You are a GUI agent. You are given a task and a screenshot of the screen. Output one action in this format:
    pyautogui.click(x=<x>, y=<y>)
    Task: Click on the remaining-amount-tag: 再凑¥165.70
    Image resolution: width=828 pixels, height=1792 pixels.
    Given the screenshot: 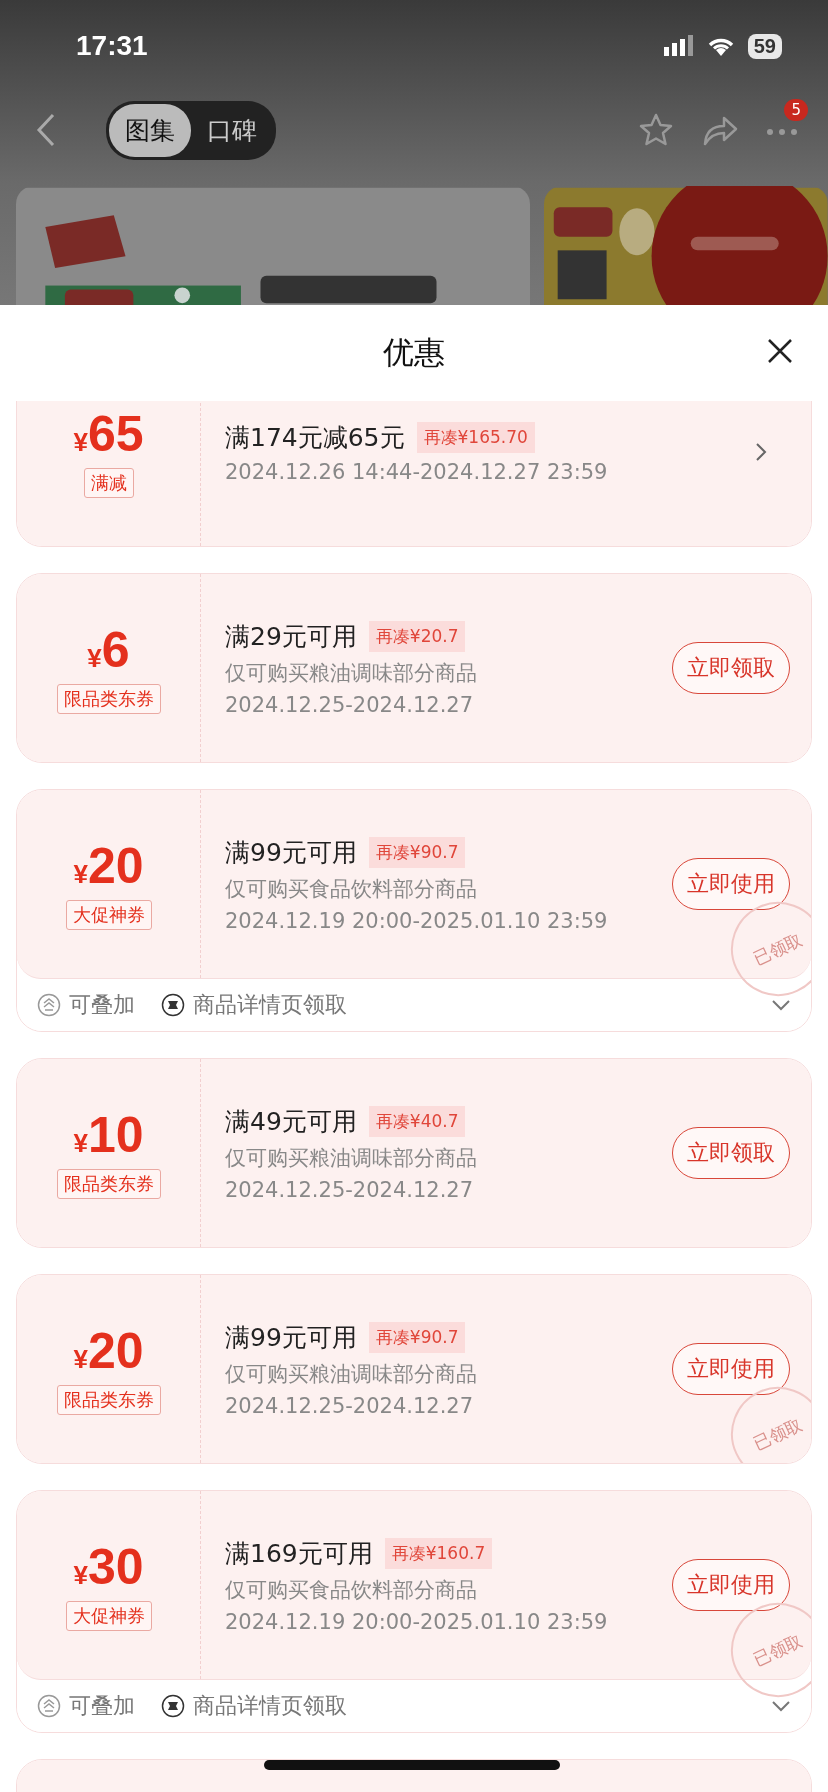 What is the action you would take?
    pyautogui.click(x=475, y=437)
    